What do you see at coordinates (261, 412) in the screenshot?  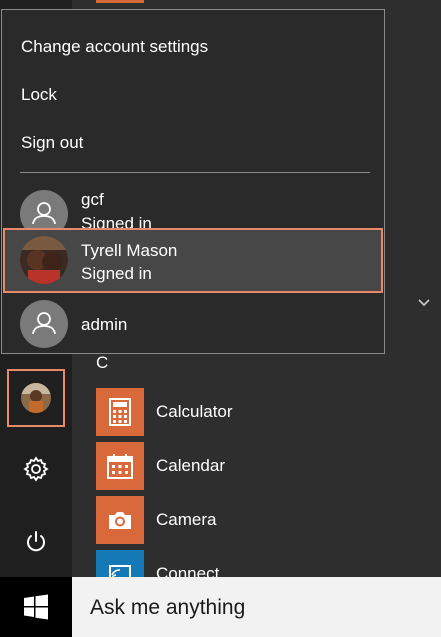 I see `app-item-calculator: Calculator` at bounding box center [261, 412].